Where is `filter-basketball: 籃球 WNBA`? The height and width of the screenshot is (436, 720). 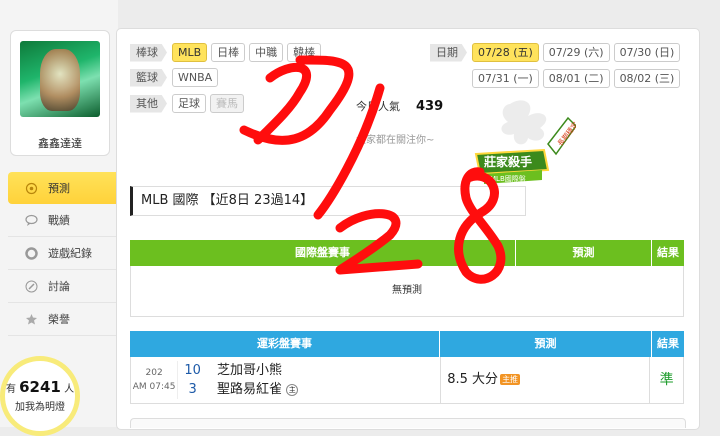 filter-basketball: 籃球 WNBA is located at coordinates (176, 77).